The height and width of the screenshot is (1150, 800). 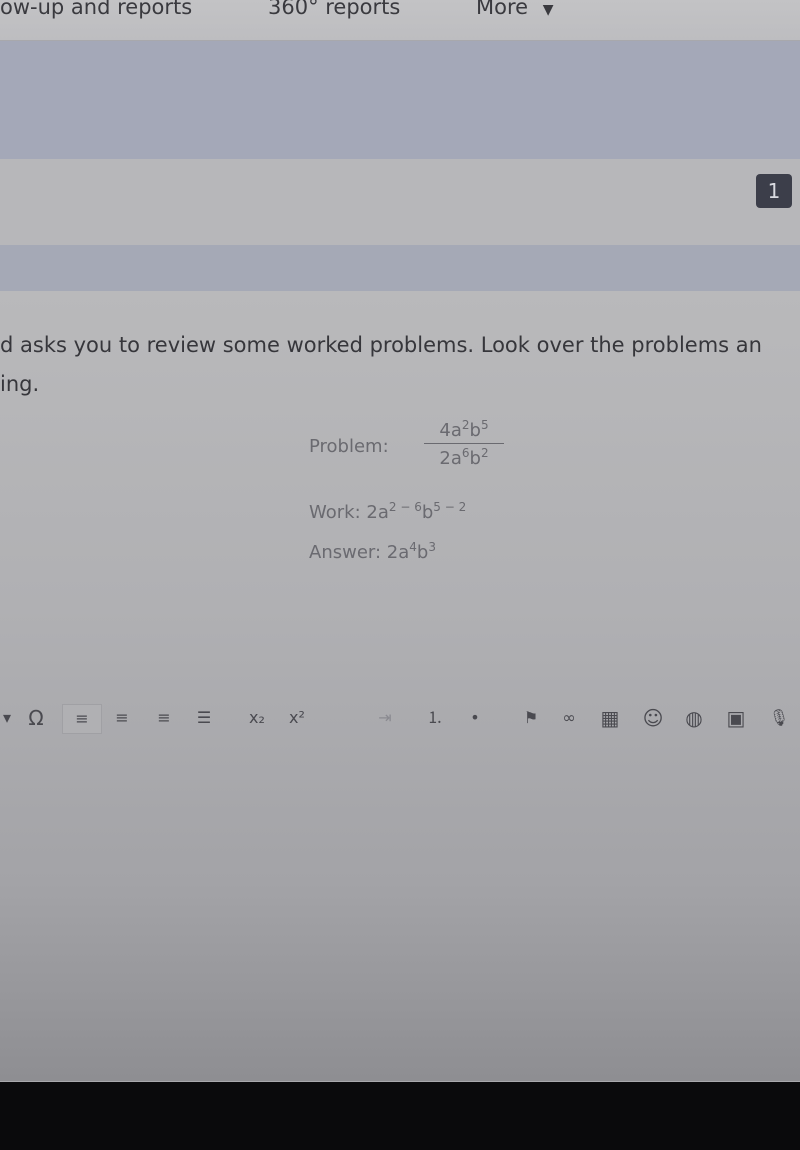 What do you see at coordinates (400, 202) in the screenshot?
I see `question-header` at bounding box center [400, 202].